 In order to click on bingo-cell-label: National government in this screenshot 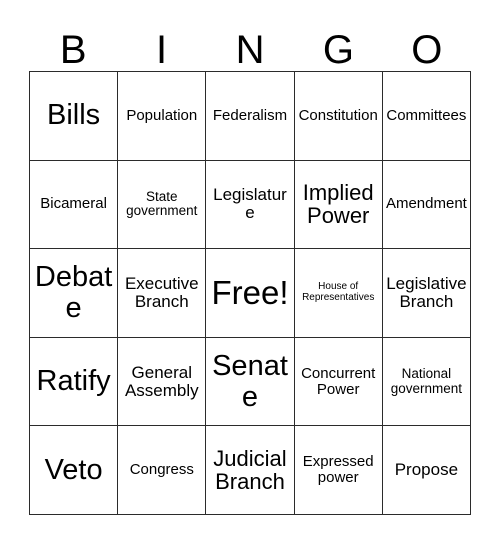, I will do `click(426, 381)`.